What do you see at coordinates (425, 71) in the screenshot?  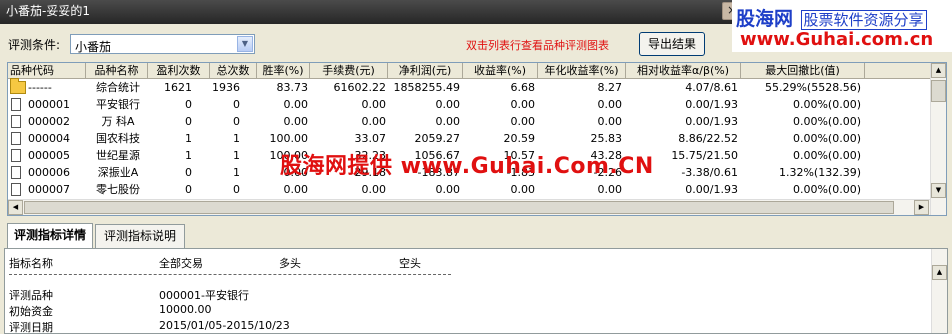 I see `col-header-profit: 净利润(元)` at bounding box center [425, 71].